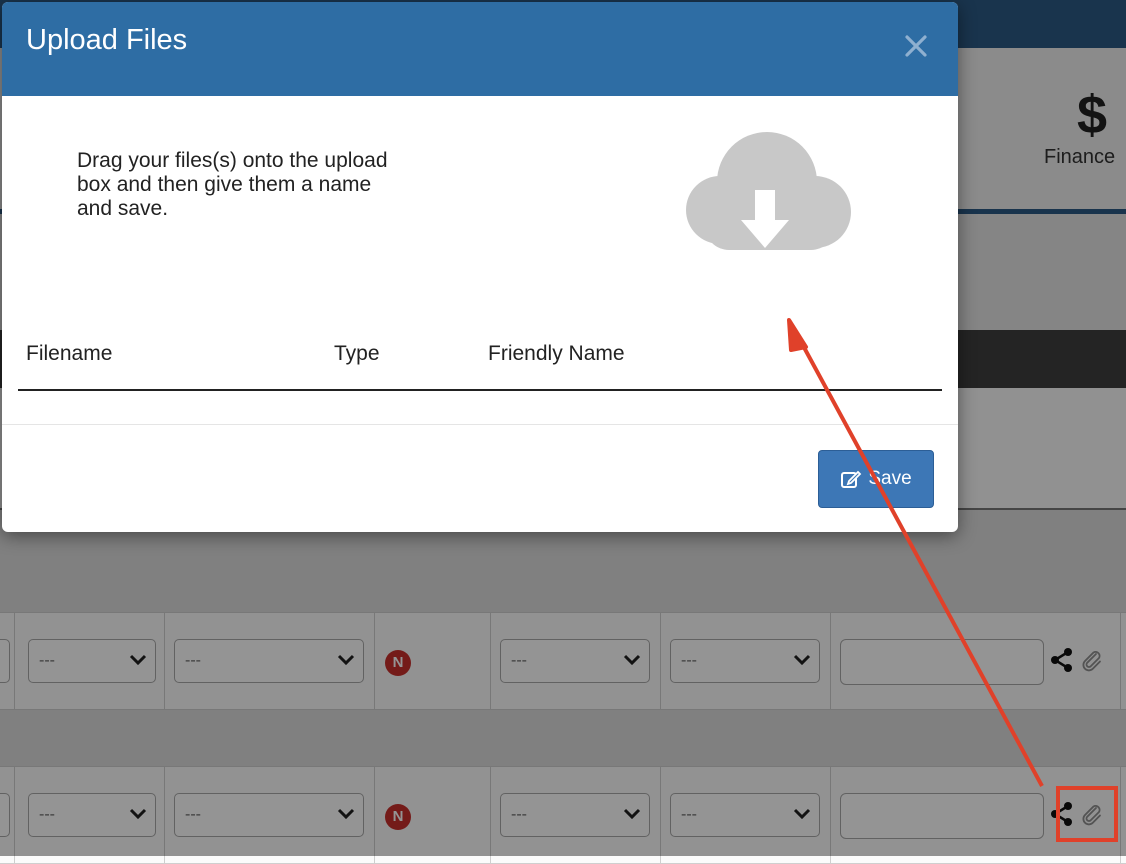 This screenshot has width=1126, height=864. Describe the element at coordinates (556, 353) in the screenshot. I see `column-header-friendly-name: Friendly Name` at that location.